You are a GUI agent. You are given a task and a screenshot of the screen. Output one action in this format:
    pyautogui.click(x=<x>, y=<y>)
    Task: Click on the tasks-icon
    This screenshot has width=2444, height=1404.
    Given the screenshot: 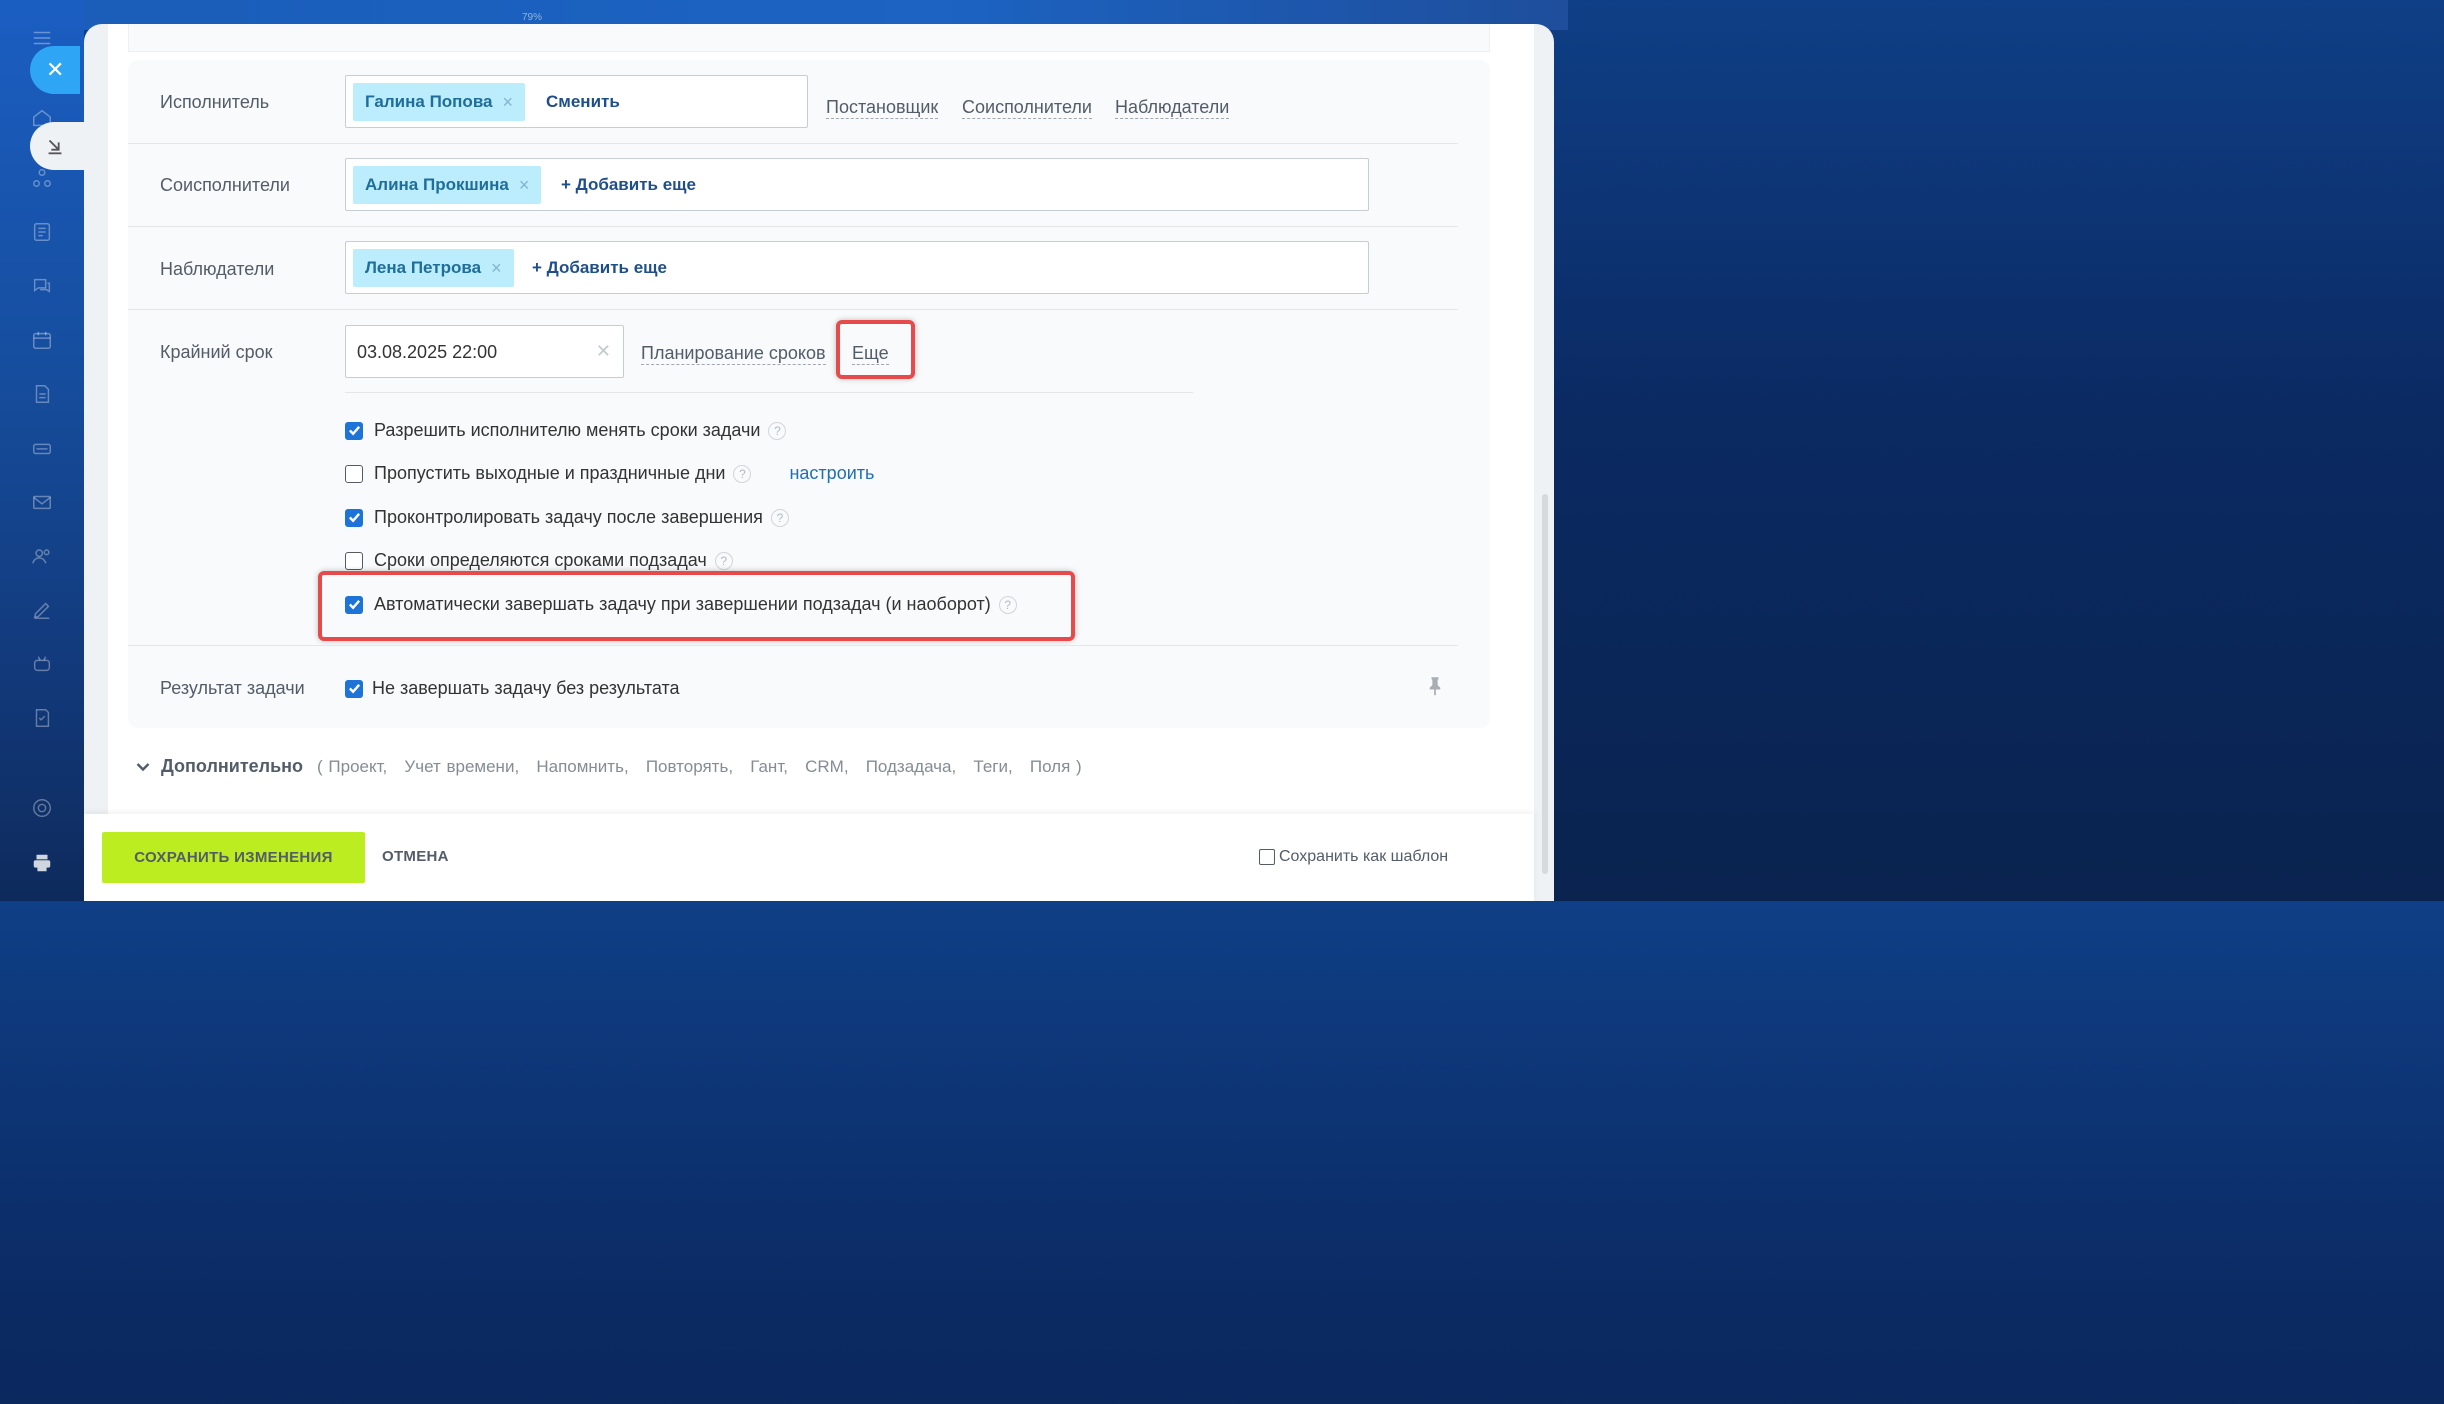 What is the action you would take?
    pyautogui.click(x=42, y=718)
    